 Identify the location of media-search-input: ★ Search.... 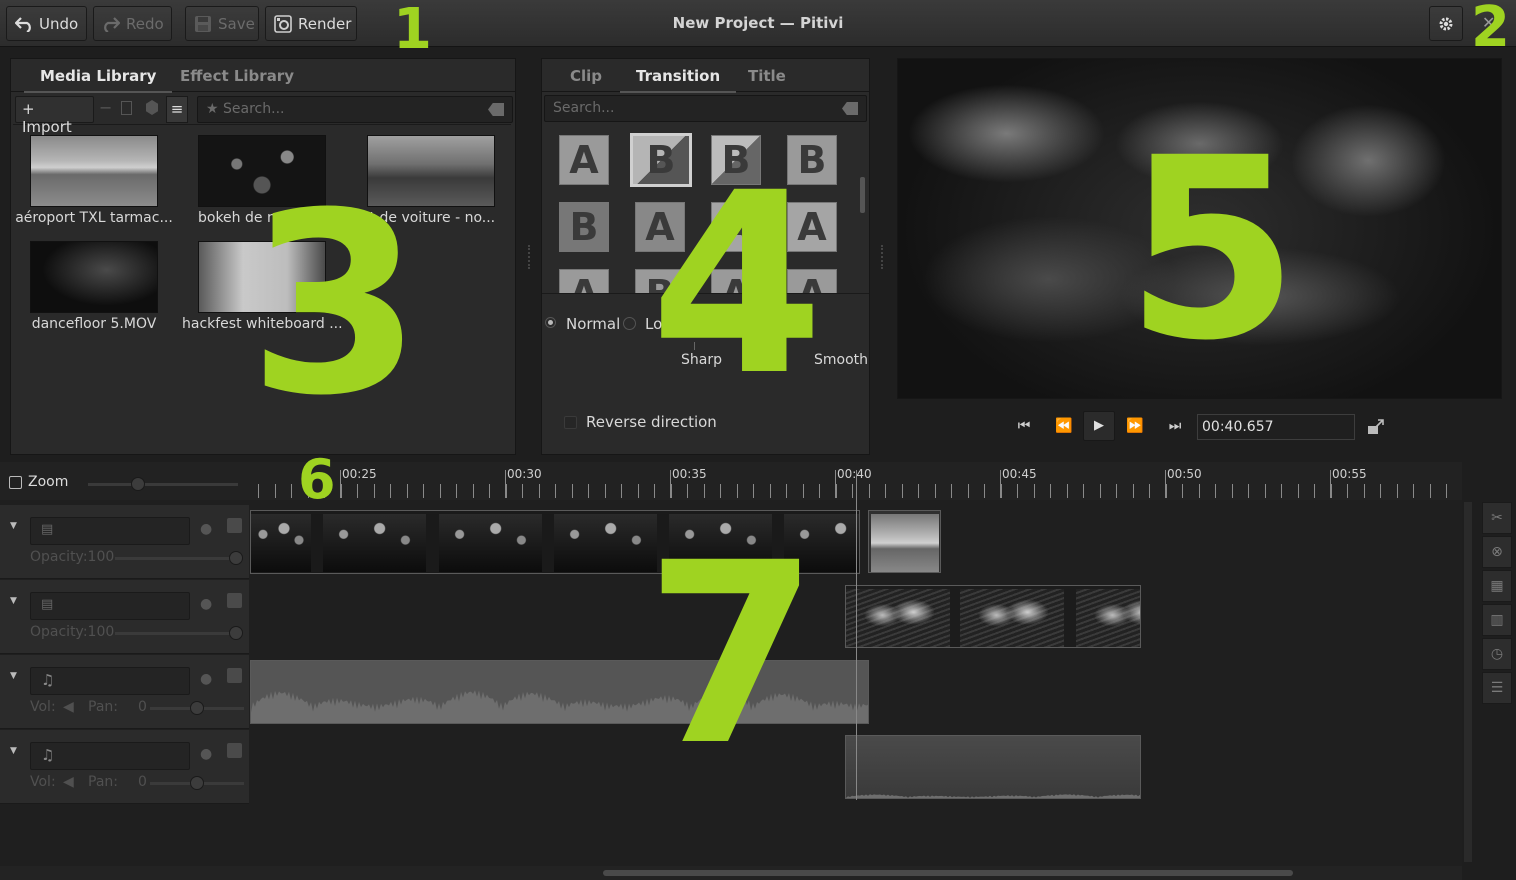
(355, 109).